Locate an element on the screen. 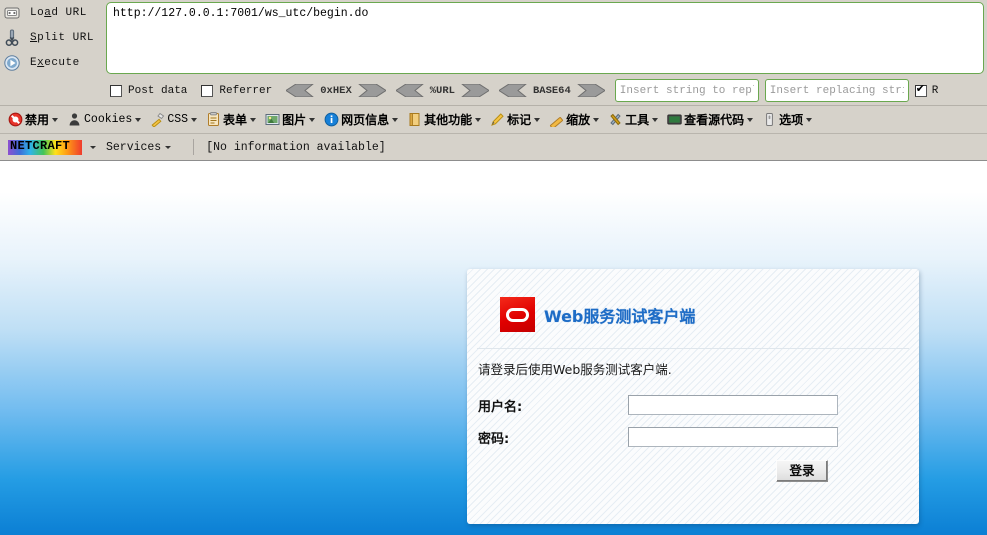 This screenshot has height=535, width=987. url-decode-arrow-icon is located at coordinates (409, 90).